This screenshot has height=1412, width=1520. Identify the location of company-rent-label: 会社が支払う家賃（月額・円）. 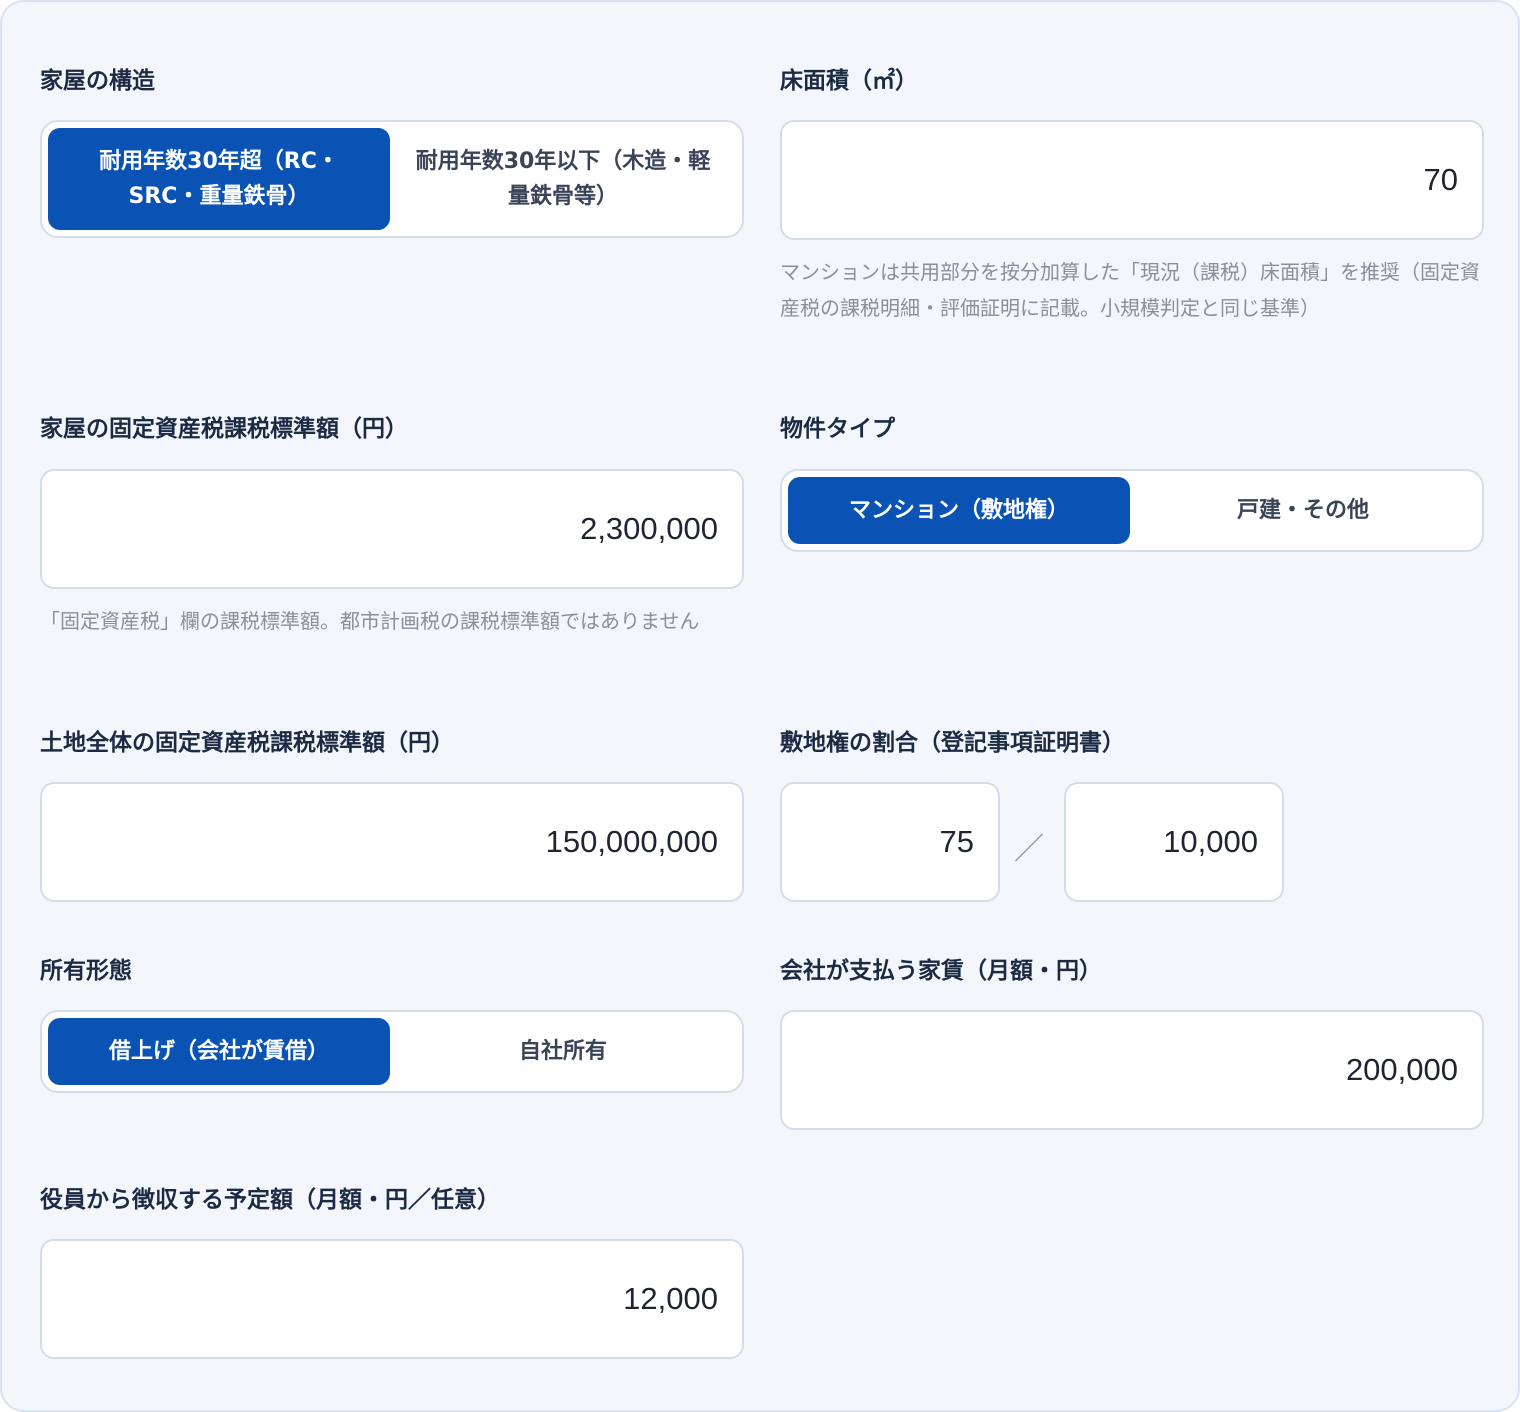
(941, 971).